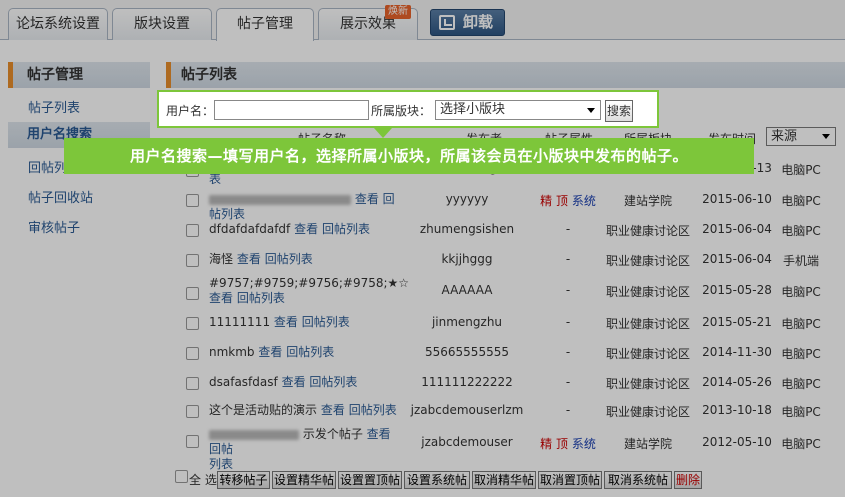  I want to click on post-author: jinmengzhu, so click(467, 322).